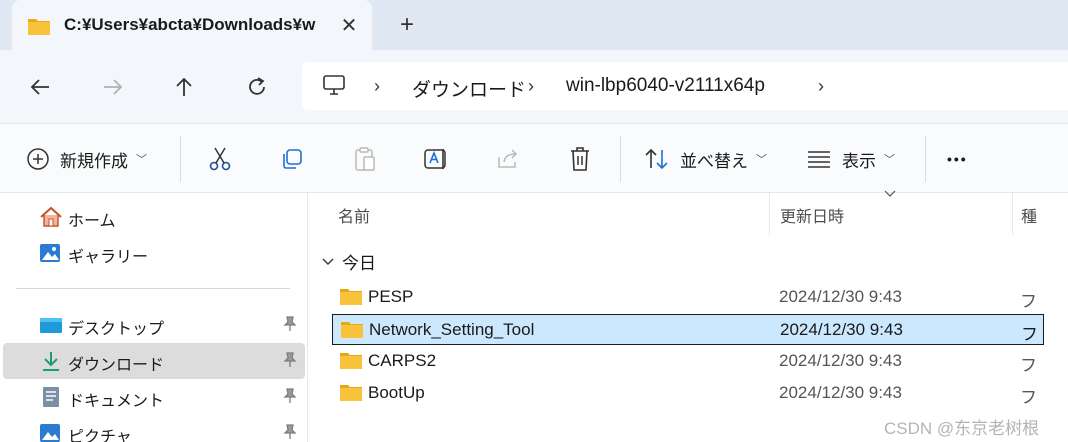 This screenshot has height=442, width=1068. I want to click on download-icon, so click(50, 361).